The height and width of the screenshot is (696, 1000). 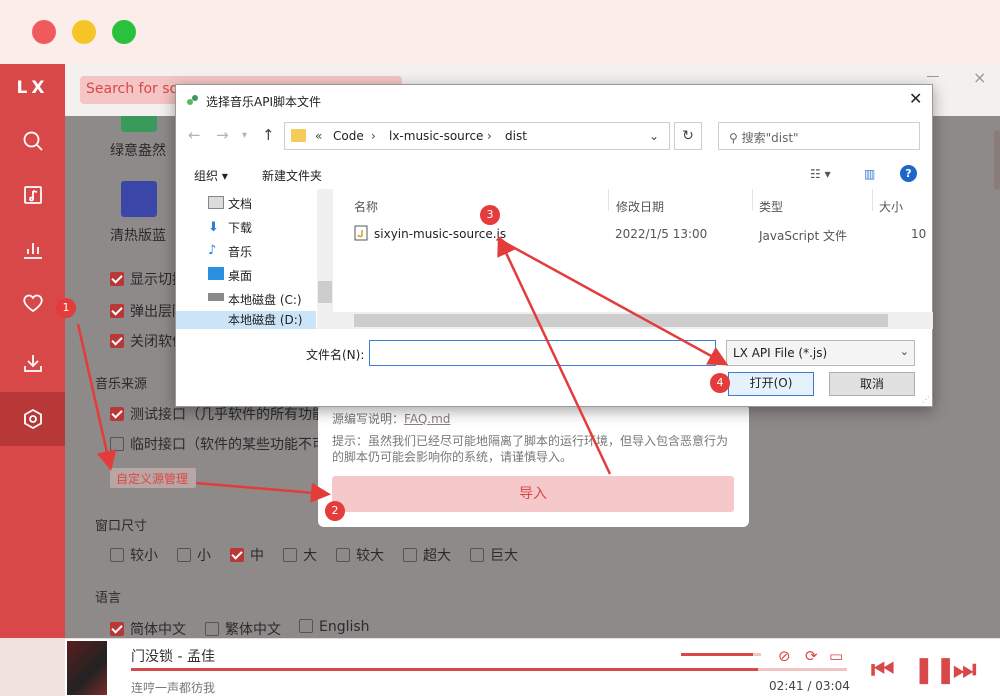 I want to click on chevron-down-icon: ⌄, so click(x=654, y=136).